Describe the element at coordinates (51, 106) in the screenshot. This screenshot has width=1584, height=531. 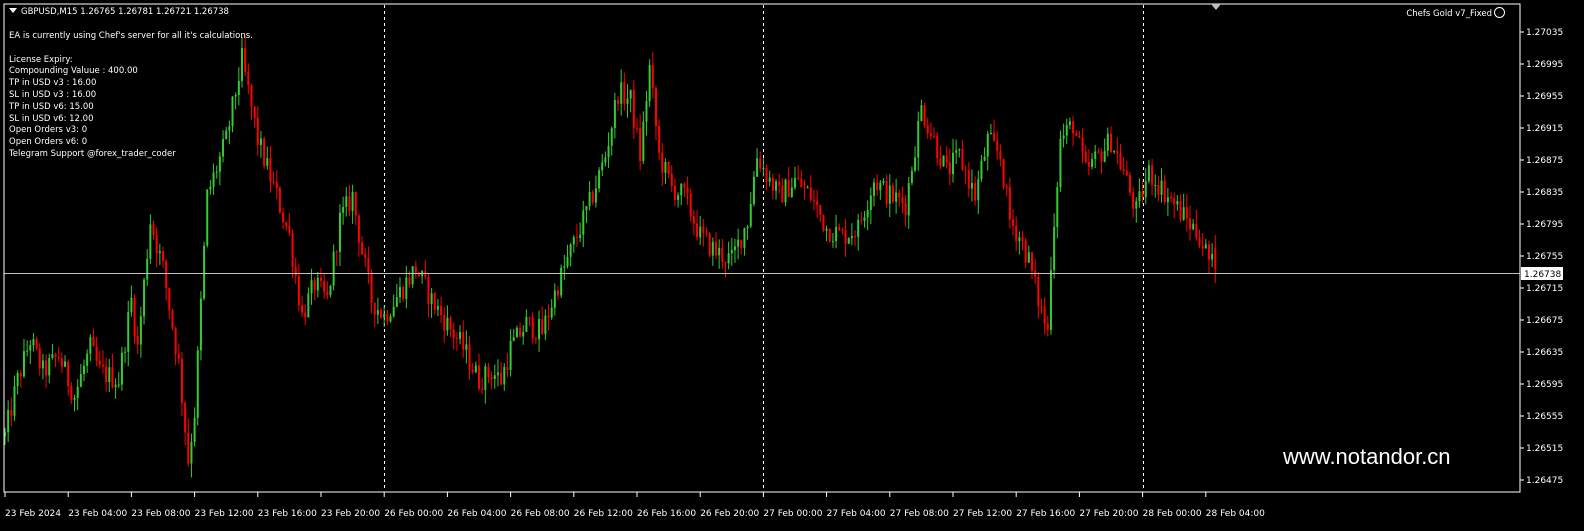
I see `info-line: TP in USD v6: 15.00` at that location.